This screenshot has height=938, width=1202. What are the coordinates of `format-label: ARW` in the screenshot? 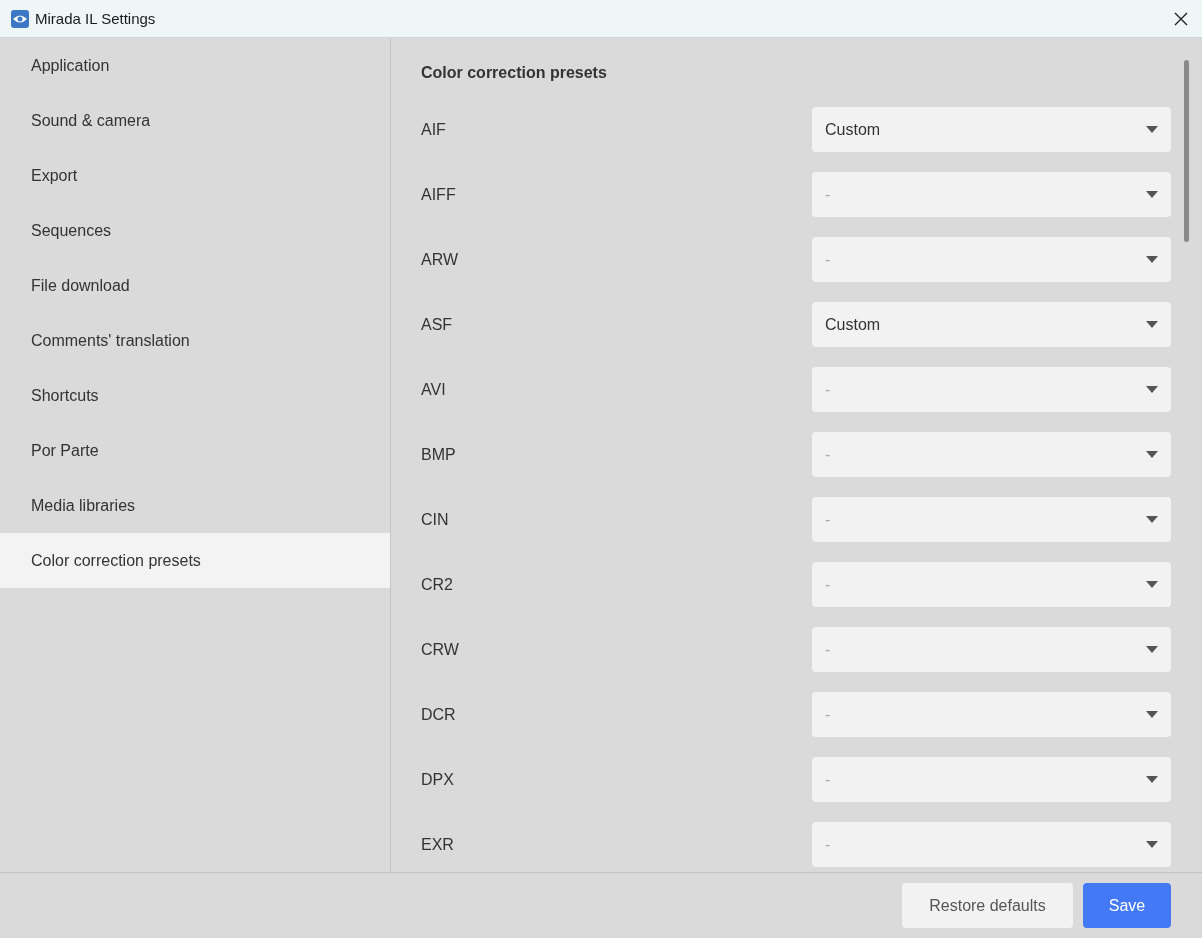 It's located at (440, 259).